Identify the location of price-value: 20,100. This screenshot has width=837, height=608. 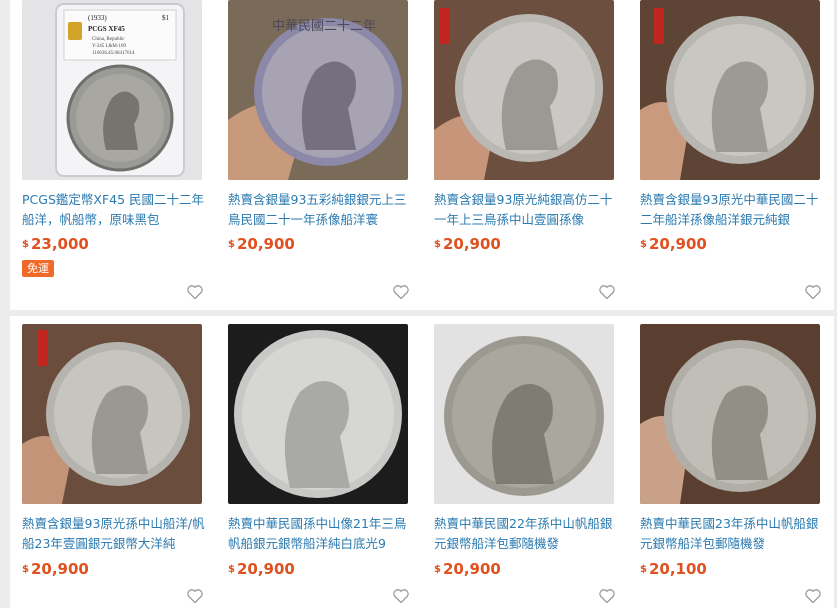
(677, 569).